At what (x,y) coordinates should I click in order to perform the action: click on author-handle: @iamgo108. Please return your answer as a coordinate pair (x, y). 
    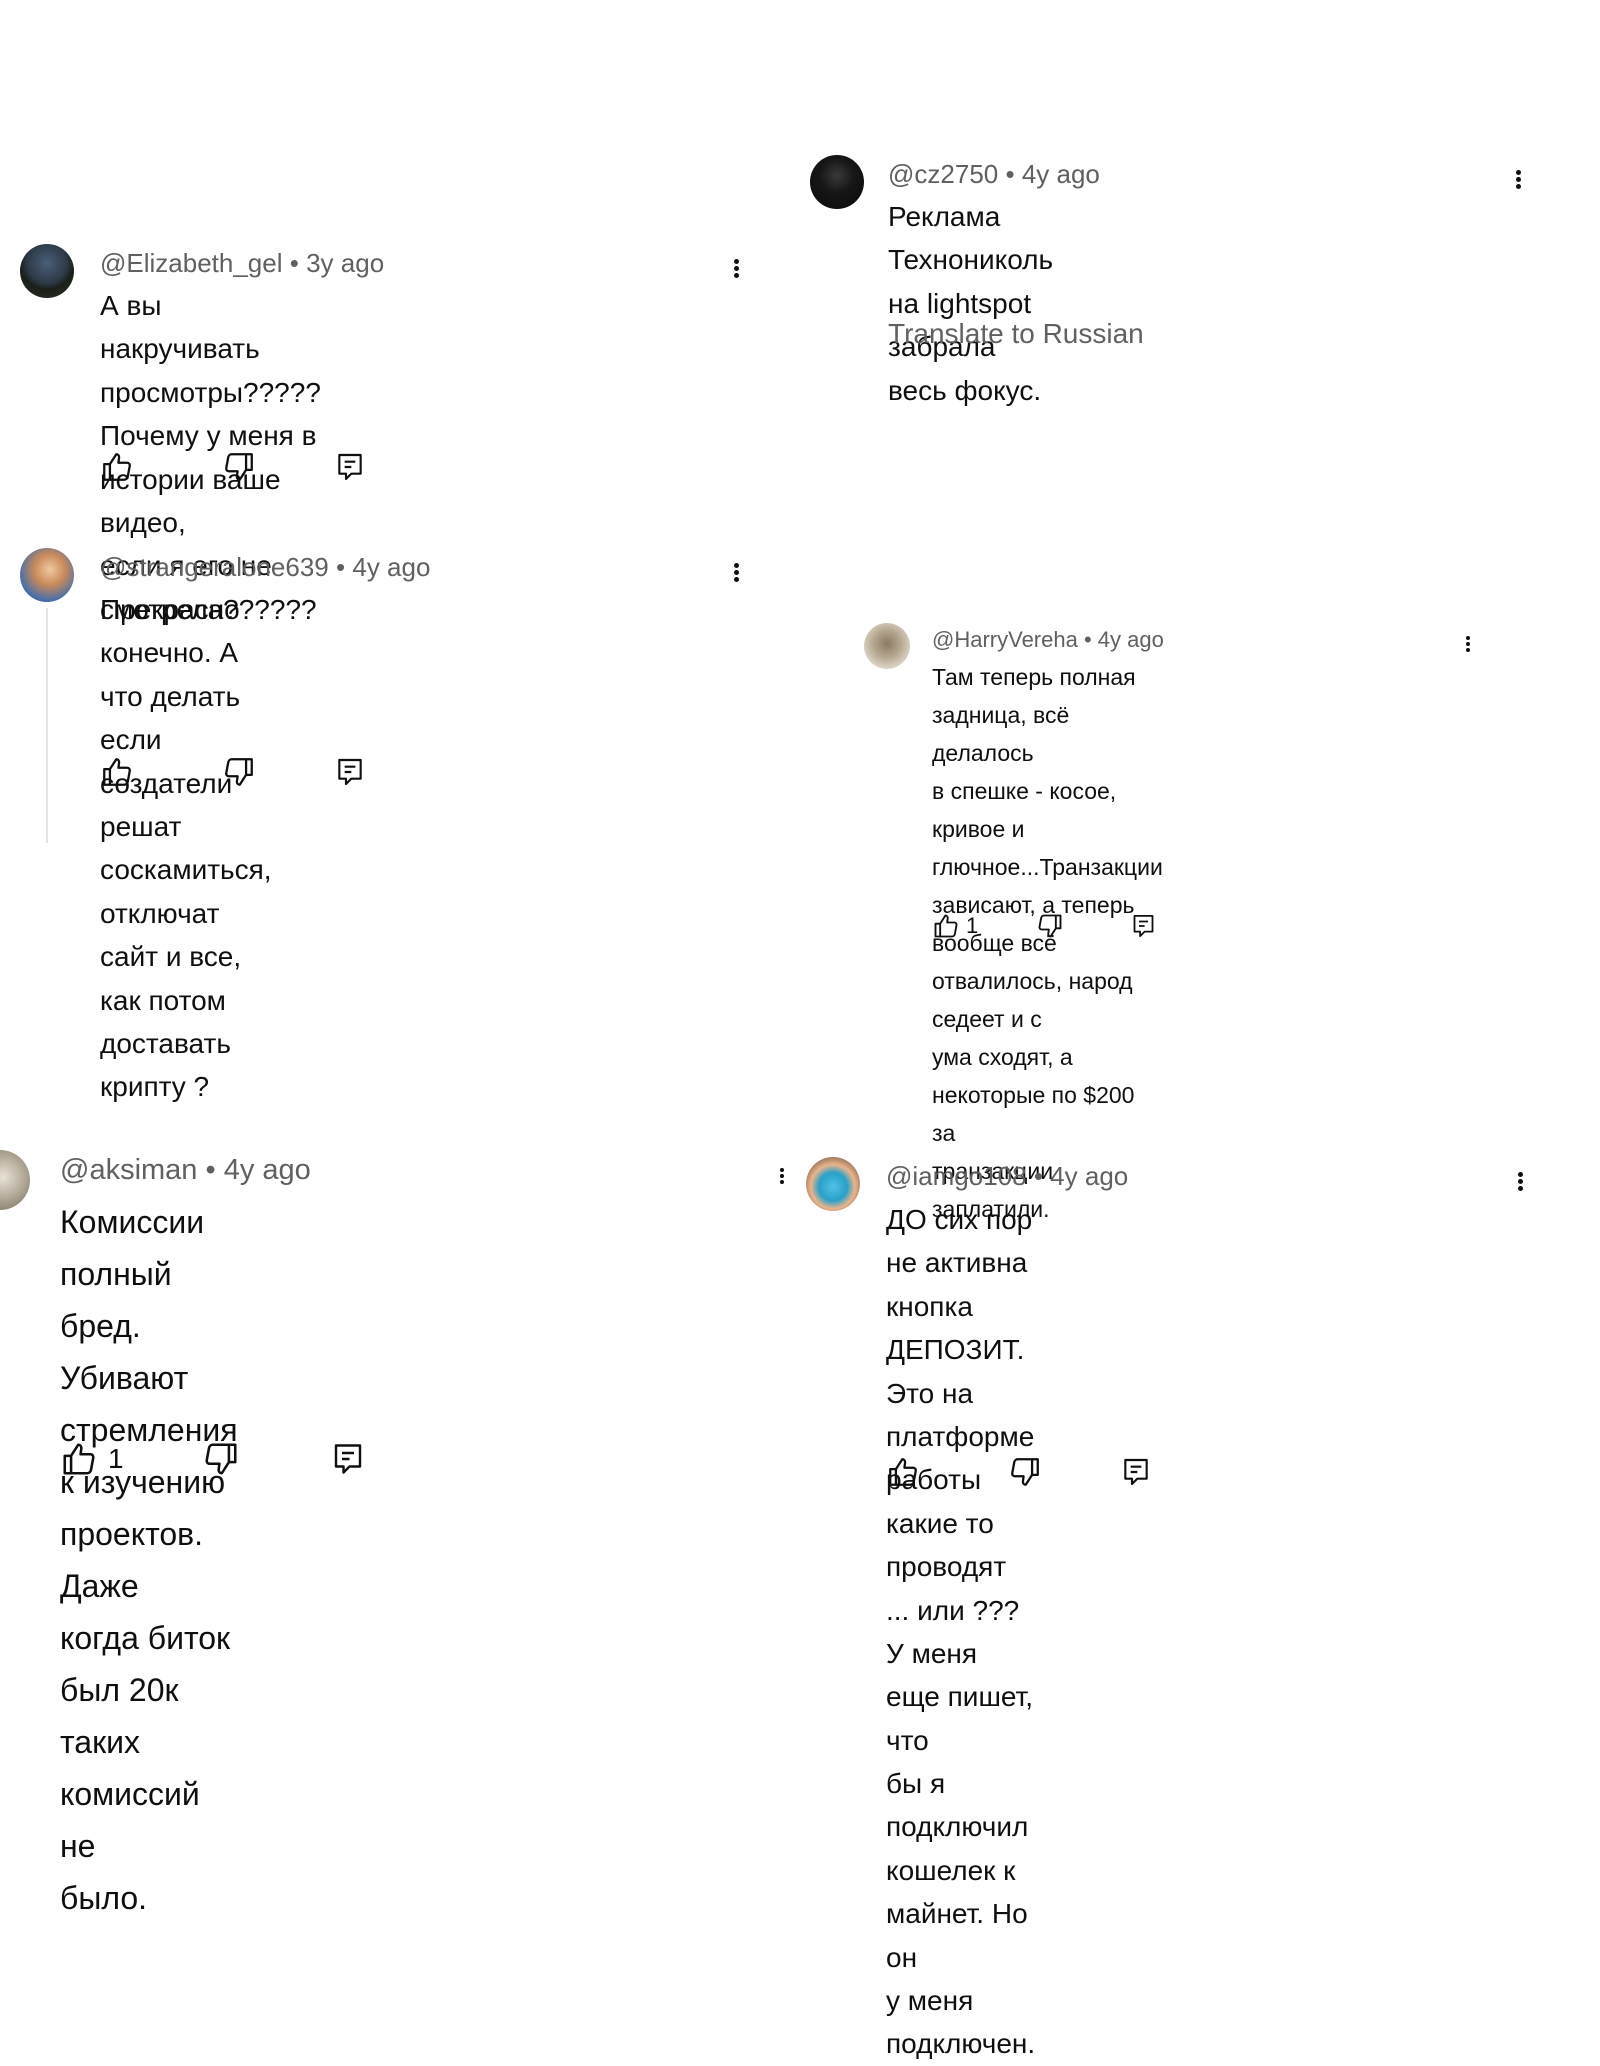
    Looking at the image, I should click on (956, 1176).